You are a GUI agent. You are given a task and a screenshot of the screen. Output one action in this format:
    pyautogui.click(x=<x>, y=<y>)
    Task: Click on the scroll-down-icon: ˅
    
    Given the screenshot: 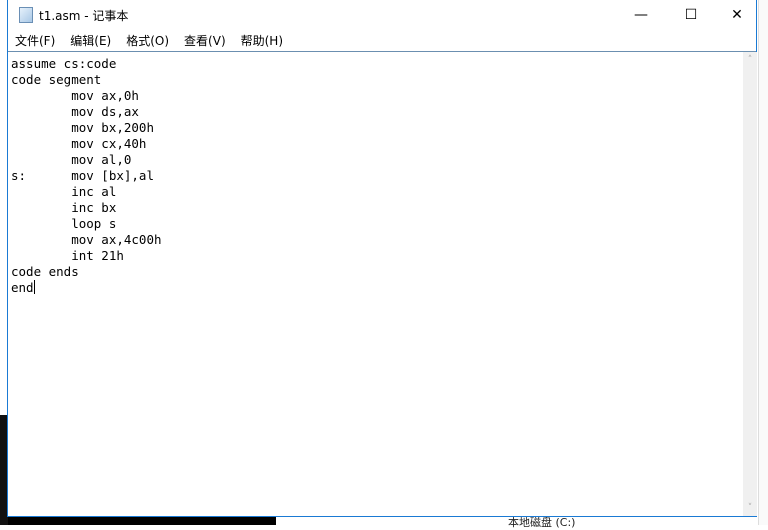 What is the action you would take?
    pyautogui.click(x=750, y=508)
    